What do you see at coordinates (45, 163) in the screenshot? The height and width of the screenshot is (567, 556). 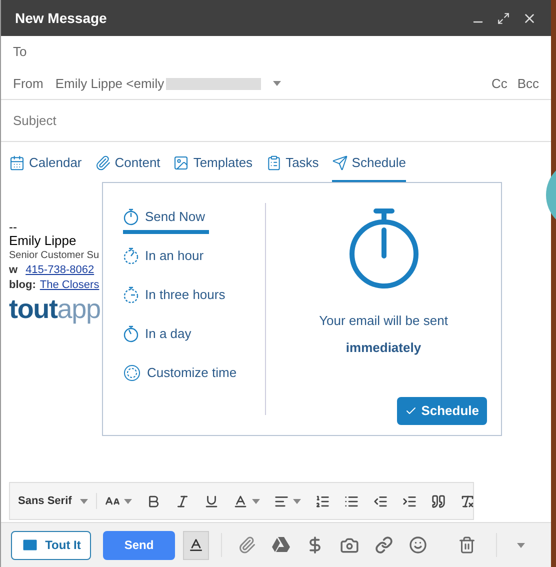 I see `toolbar-tab: Calendar` at bounding box center [45, 163].